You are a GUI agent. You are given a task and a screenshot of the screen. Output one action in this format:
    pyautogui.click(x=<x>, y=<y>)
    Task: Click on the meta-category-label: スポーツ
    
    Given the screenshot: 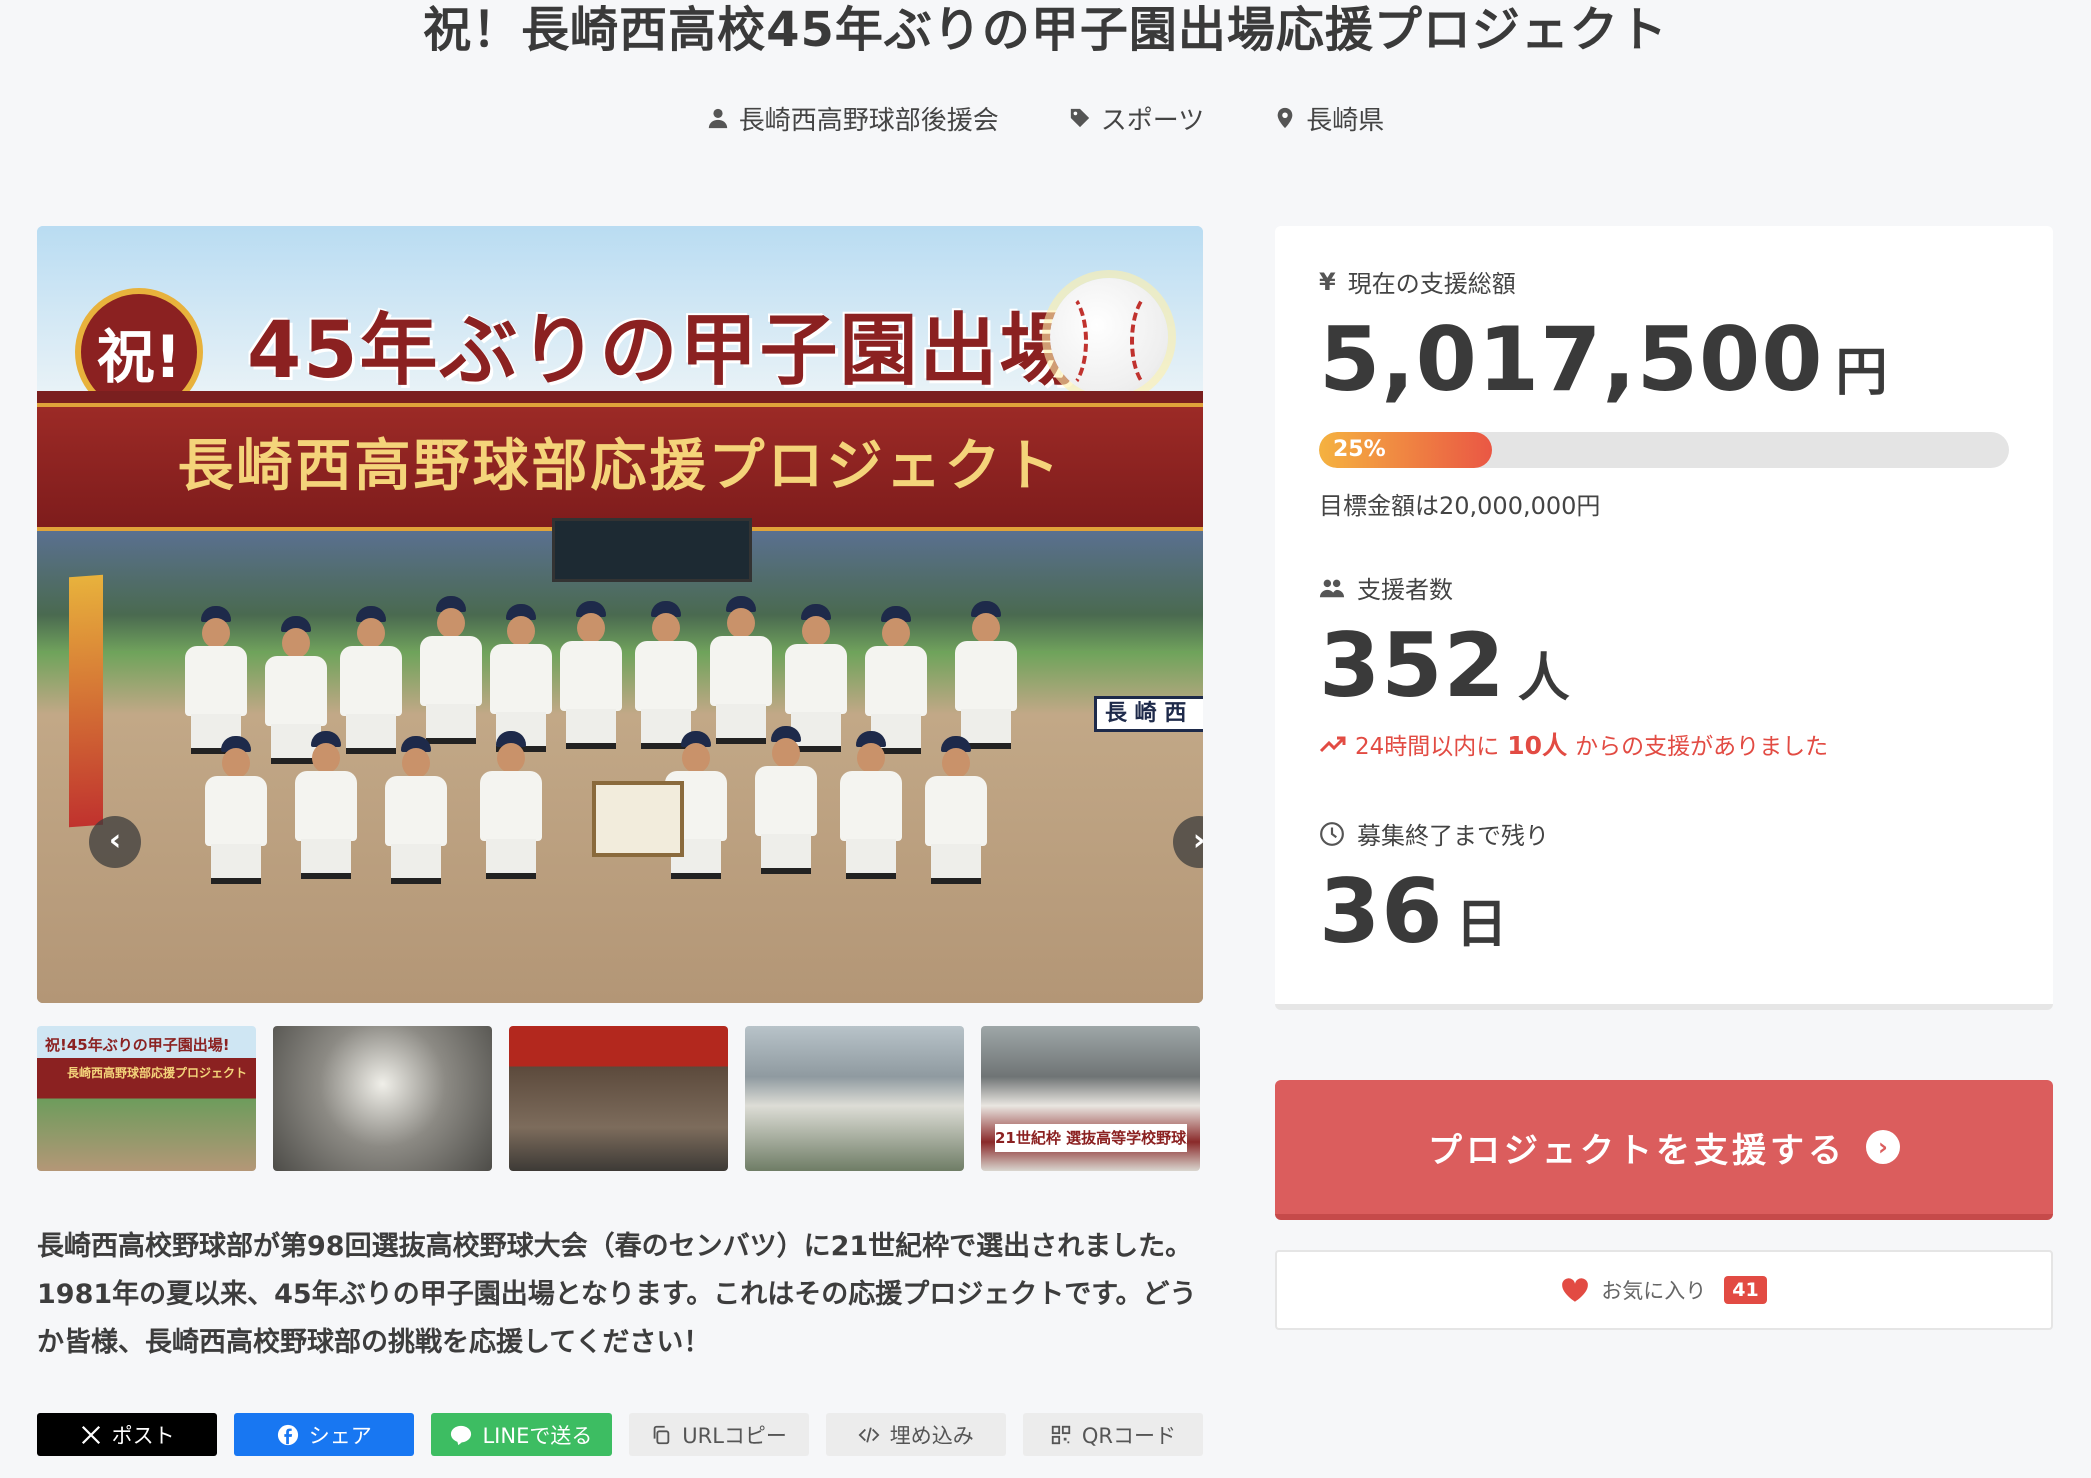 What is the action you would take?
    pyautogui.click(x=1152, y=120)
    